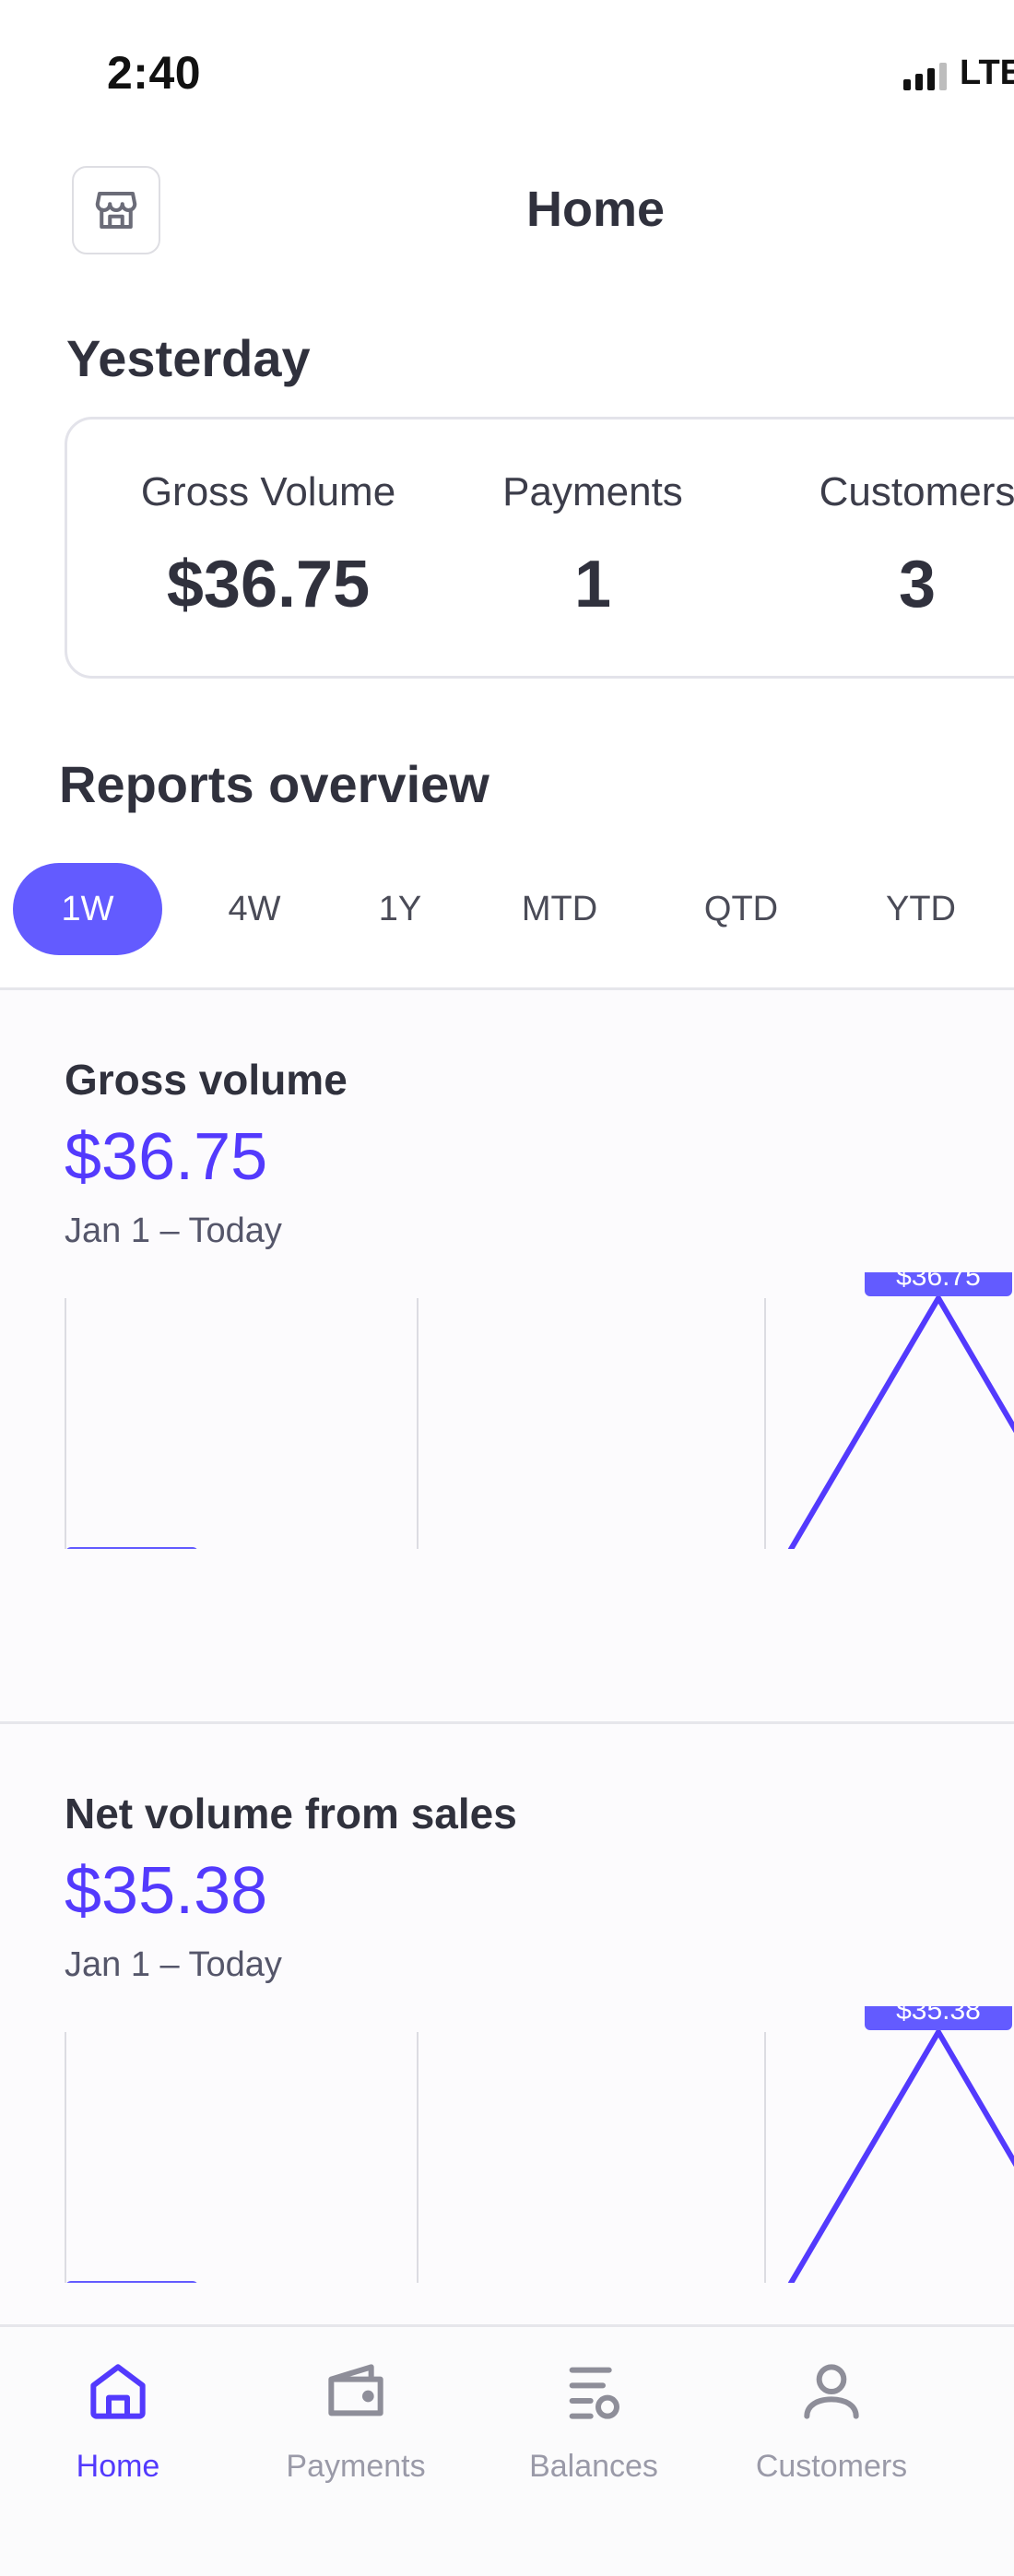 The height and width of the screenshot is (2576, 1014). What do you see at coordinates (926, 76) in the screenshot?
I see `signal-icon` at bounding box center [926, 76].